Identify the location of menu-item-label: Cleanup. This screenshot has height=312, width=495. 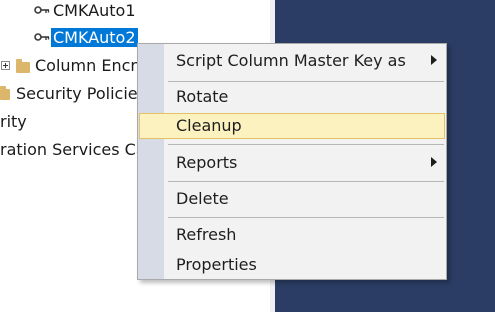
(209, 125).